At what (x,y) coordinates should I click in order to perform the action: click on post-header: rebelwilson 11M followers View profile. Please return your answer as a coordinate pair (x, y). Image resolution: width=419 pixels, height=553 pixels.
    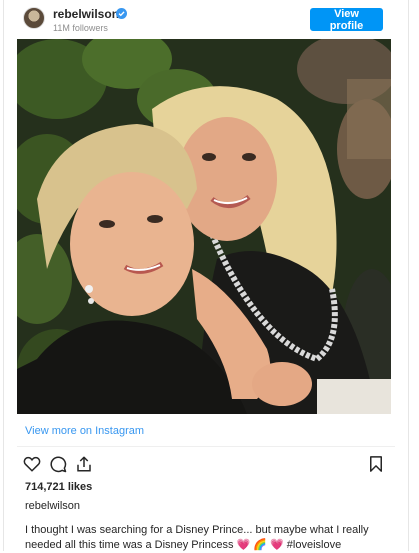
    Looking at the image, I should click on (206, 19).